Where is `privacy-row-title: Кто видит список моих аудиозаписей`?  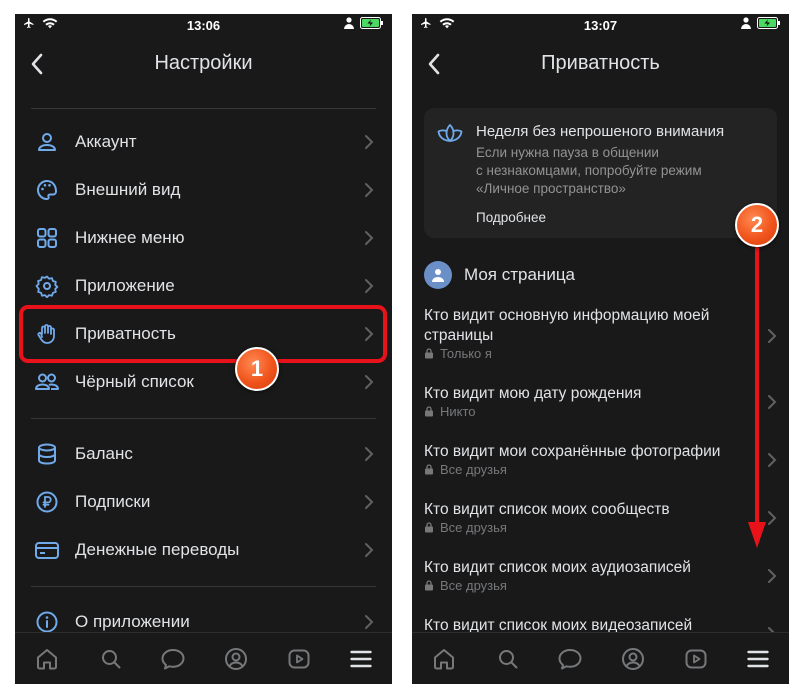 privacy-row-title: Кто видит список моих аудиозаписей is located at coordinates (557, 567).